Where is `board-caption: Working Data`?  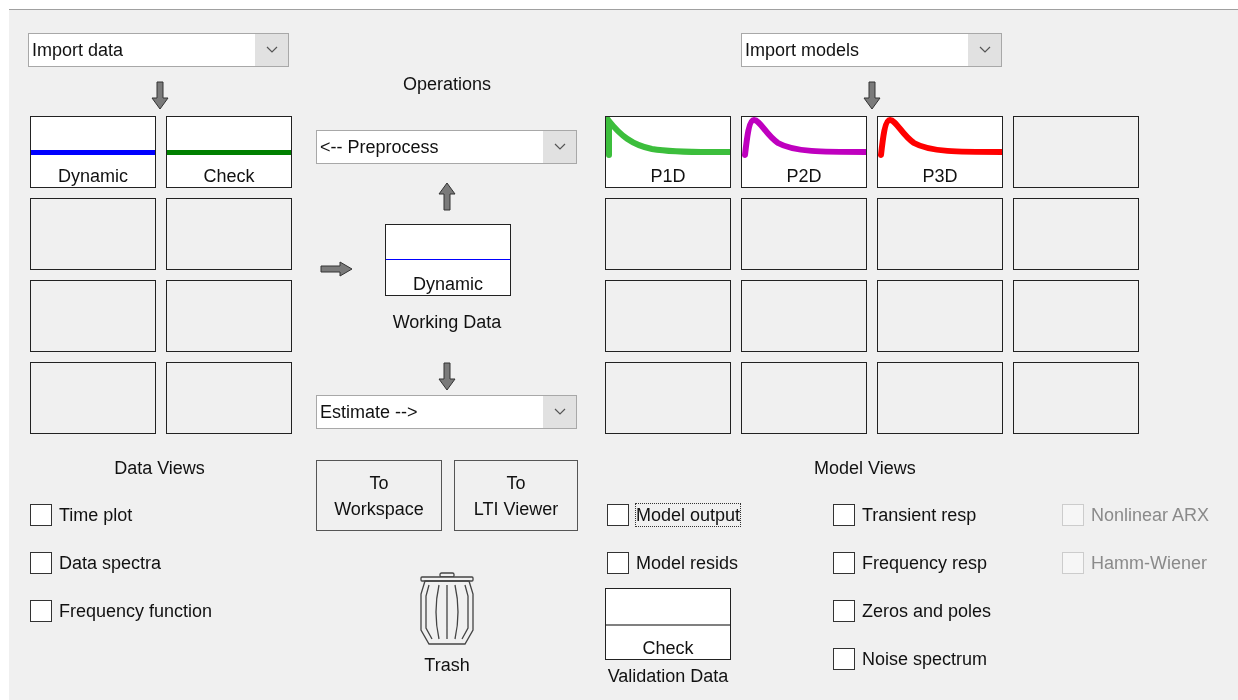 board-caption: Working Data is located at coordinates (447, 322).